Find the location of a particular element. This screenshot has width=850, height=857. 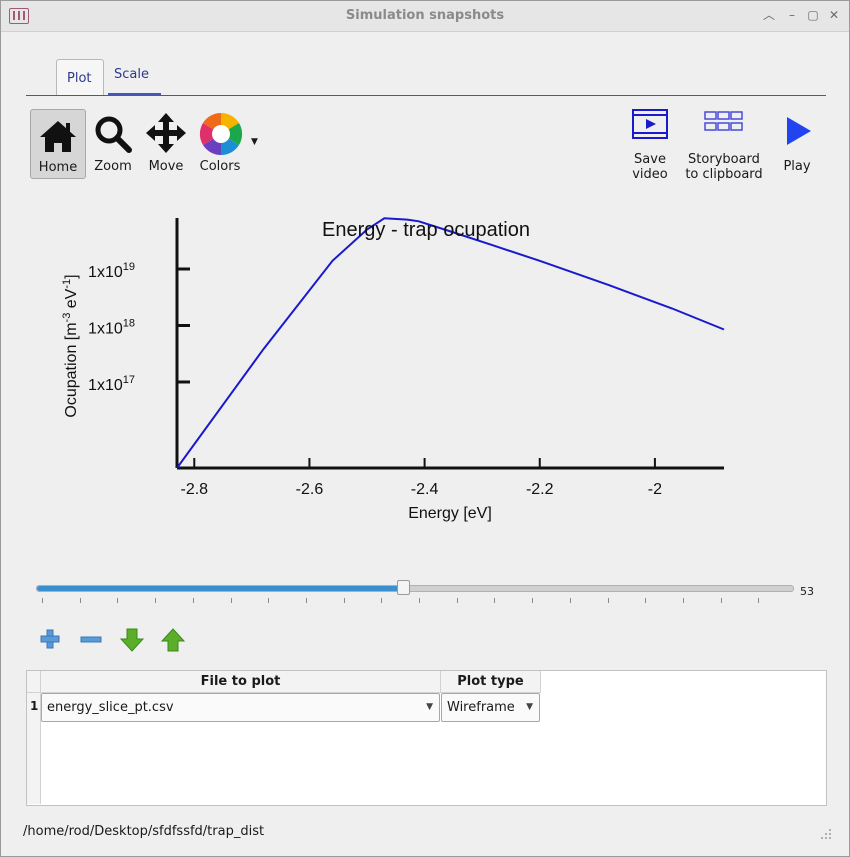

save-video-button: Save video is located at coordinates (650, 145).